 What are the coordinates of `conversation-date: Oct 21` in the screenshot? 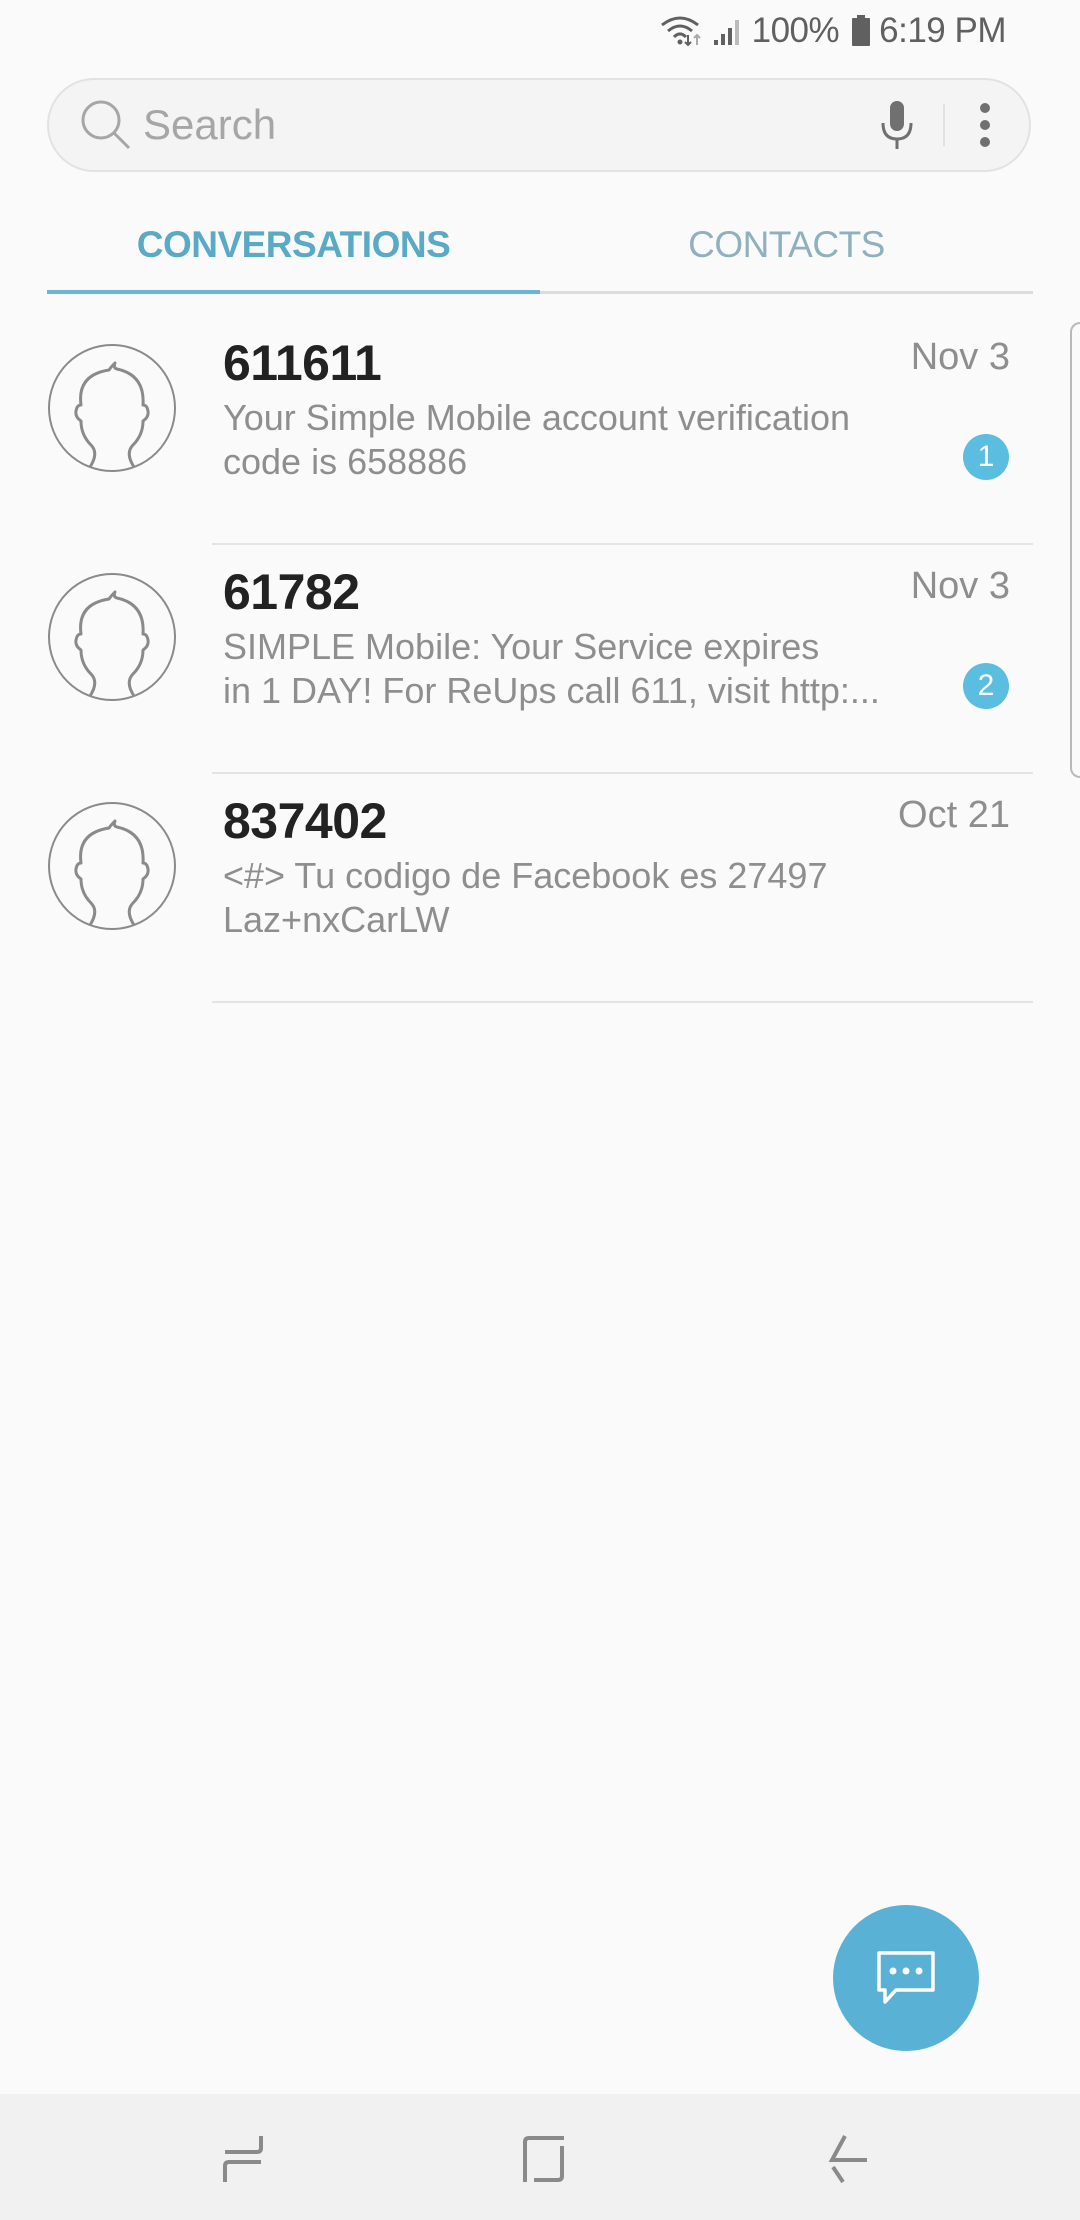 It's located at (954, 815).